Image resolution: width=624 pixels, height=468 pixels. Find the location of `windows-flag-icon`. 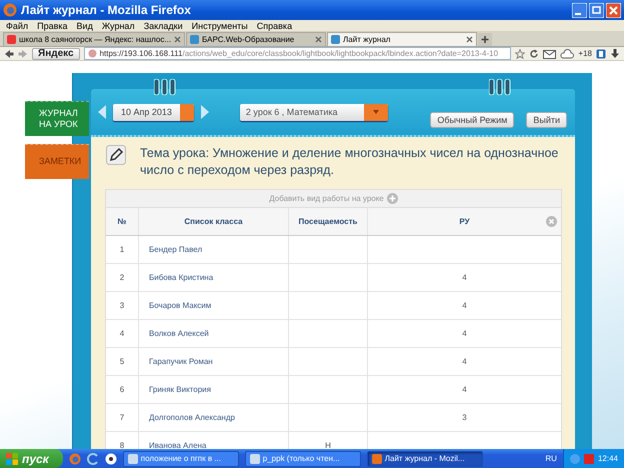

windows-flag-icon is located at coordinates (12, 458).